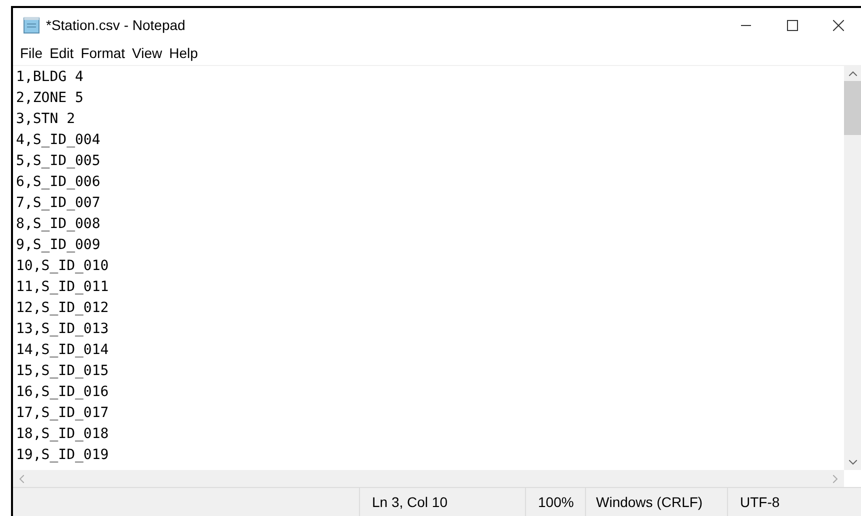 The image size is (861, 516). I want to click on text-line: 18,S_ID_018, so click(62, 434).